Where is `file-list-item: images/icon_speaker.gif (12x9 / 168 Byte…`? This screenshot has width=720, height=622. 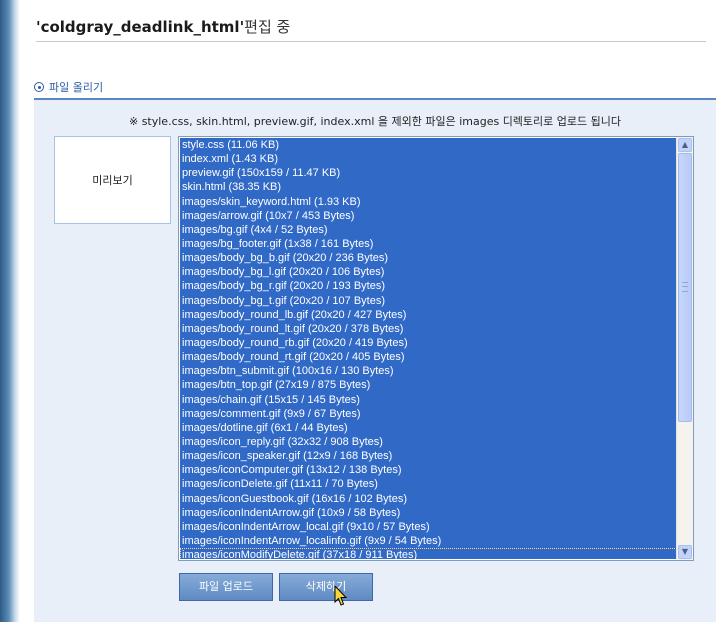 file-list-item: images/icon_speaker.gif (12x9 / 168 Byte… is located at coordinates (428, 456).